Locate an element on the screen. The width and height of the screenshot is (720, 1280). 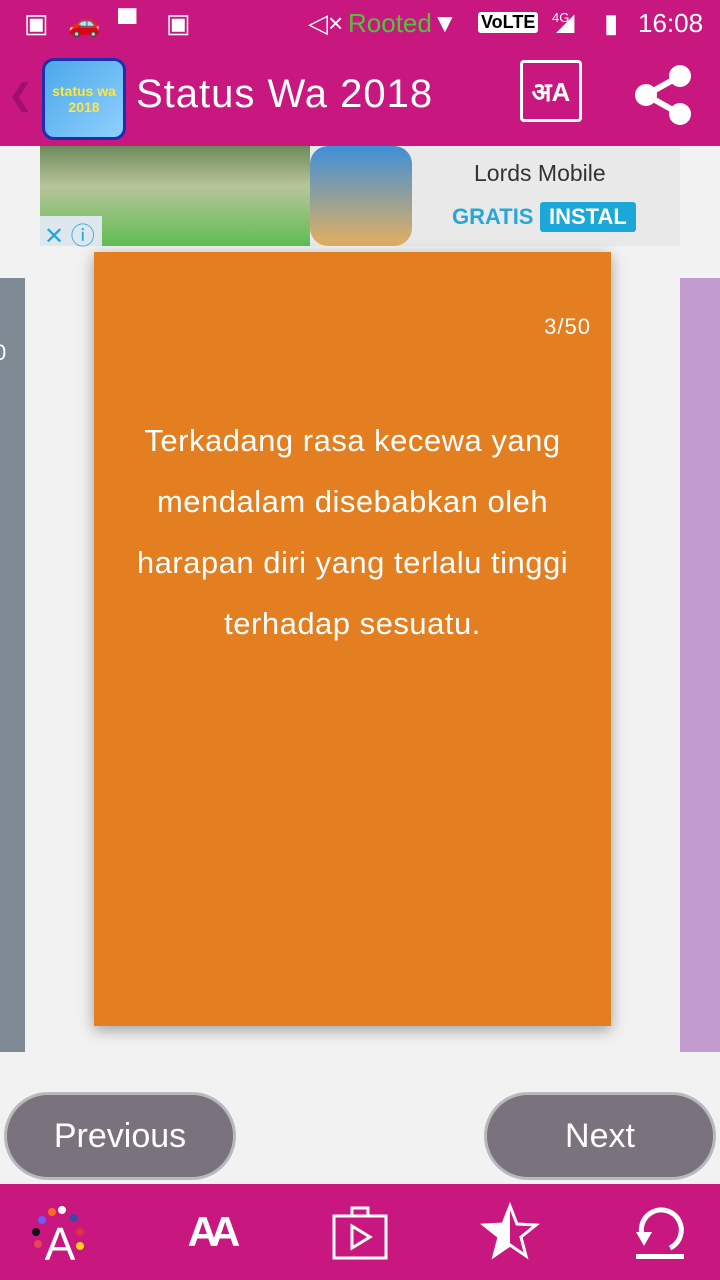
ad-app-icon is located at coordinates (361, 196).